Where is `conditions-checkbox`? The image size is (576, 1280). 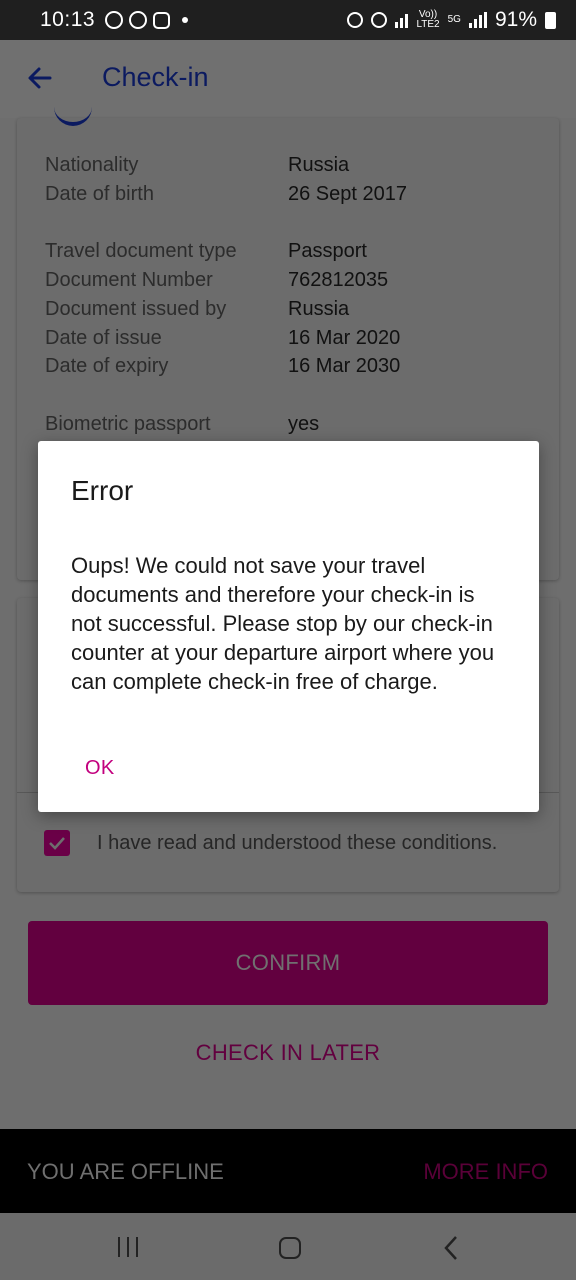 conditions-checkbox is located at coordinates (57, 843).